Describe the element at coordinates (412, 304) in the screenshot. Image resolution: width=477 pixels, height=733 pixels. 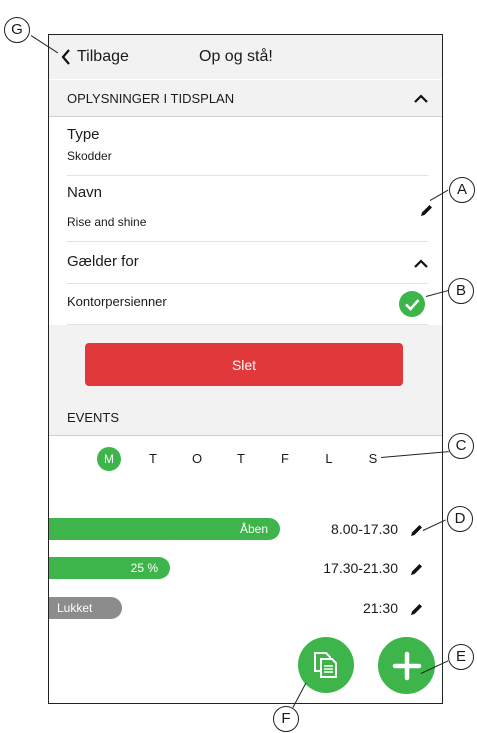
I see `check-circle-icon` at that location.